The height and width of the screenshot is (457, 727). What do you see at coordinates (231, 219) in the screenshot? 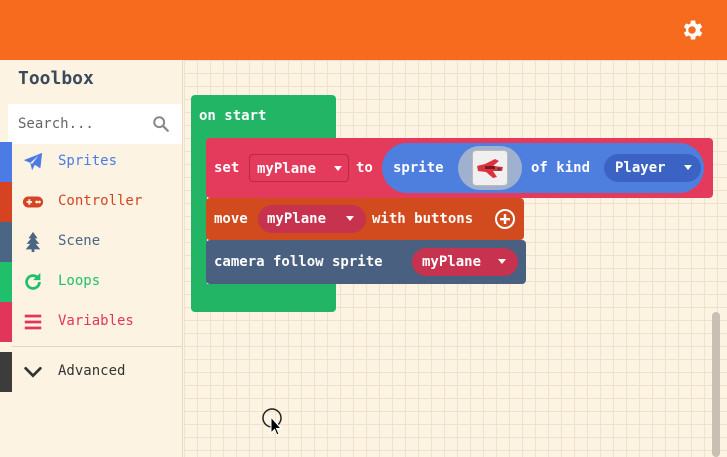
I see `move-label: move` at bounding box center [231, 219].